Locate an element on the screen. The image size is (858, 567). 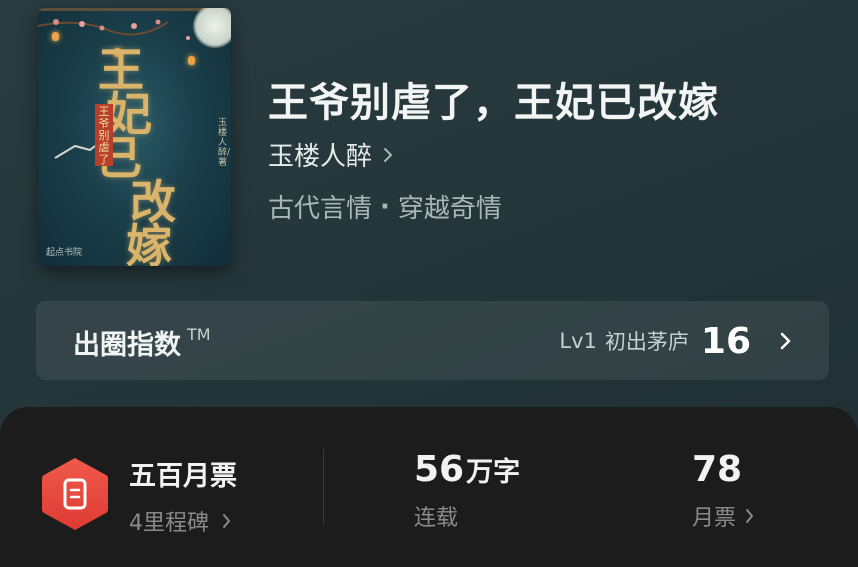
lantern-icon is located at coordinates (55, 36).